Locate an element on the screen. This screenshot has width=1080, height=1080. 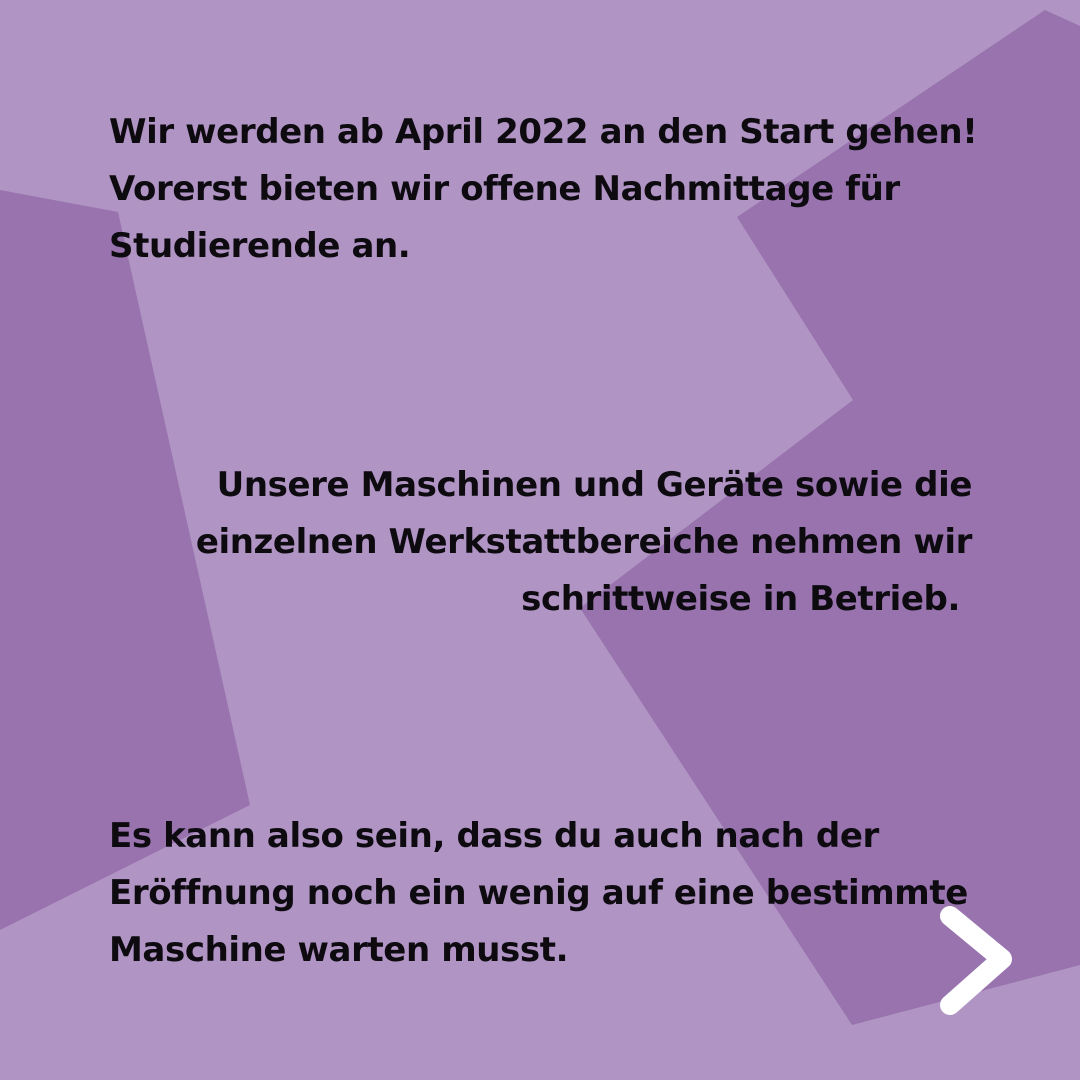
text-line: Maschine warten musst. is located at coordinates (339, 950).